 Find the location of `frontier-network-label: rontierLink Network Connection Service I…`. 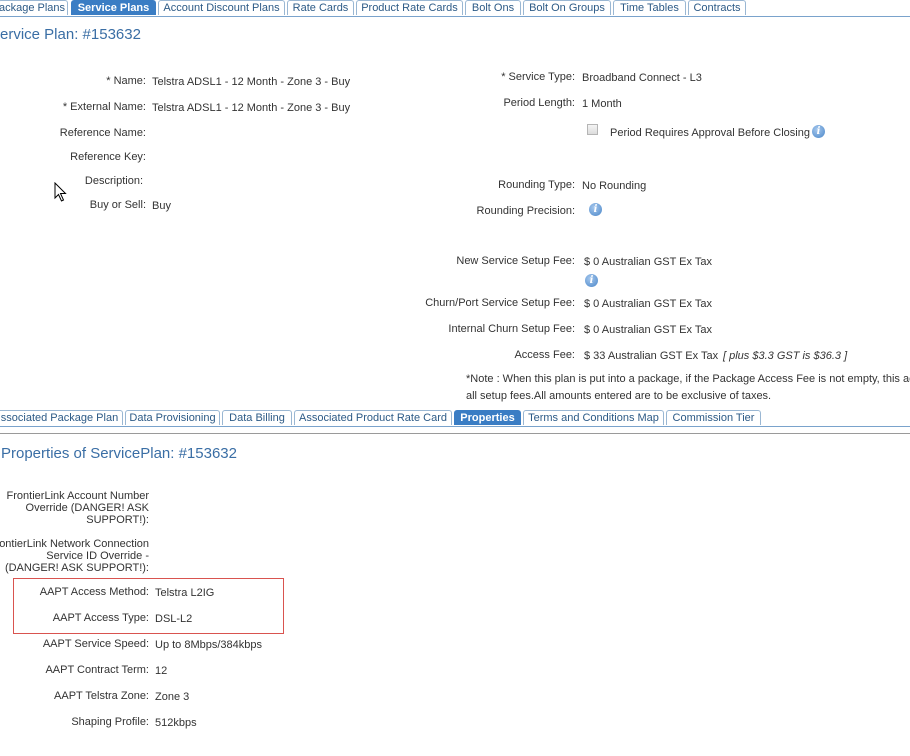

frontier-network-label: rontierLink Network Connection Service I… is located at coordinates (74, 556).